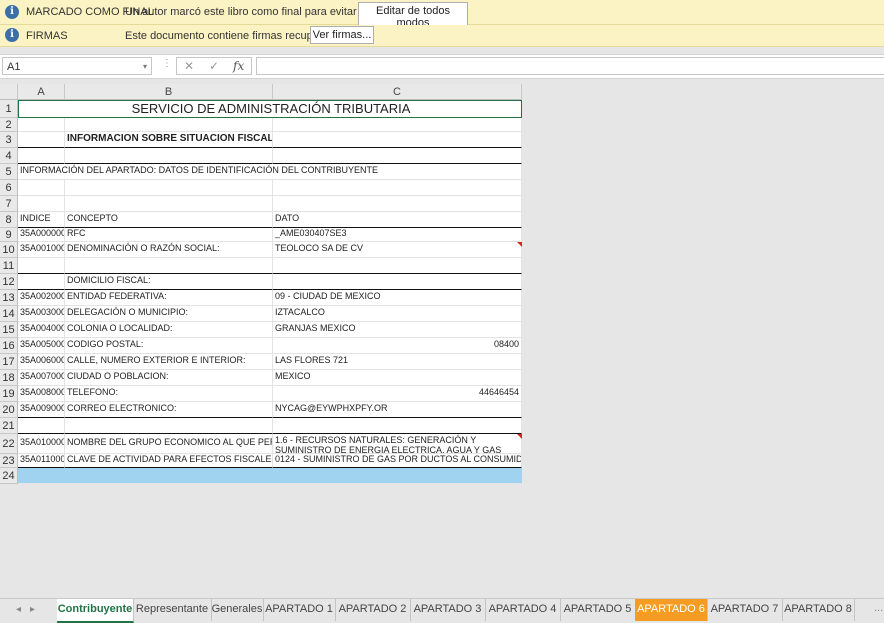  I want to click on row-header: 4, so click(9, 156).